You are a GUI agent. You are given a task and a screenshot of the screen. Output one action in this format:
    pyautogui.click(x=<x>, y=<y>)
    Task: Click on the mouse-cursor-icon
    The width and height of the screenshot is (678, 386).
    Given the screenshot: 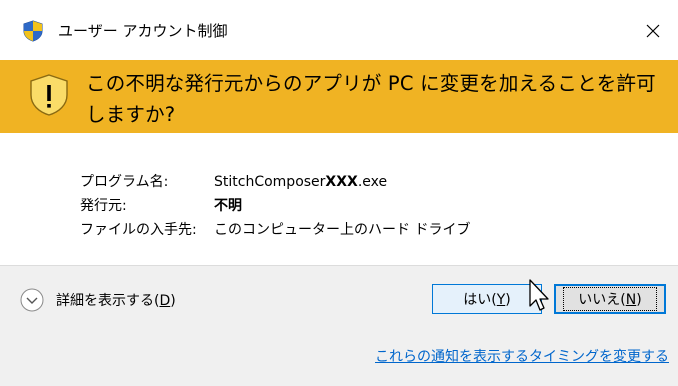 What is the action you would take?
    pyautogui.click(x=539, y=295)
    